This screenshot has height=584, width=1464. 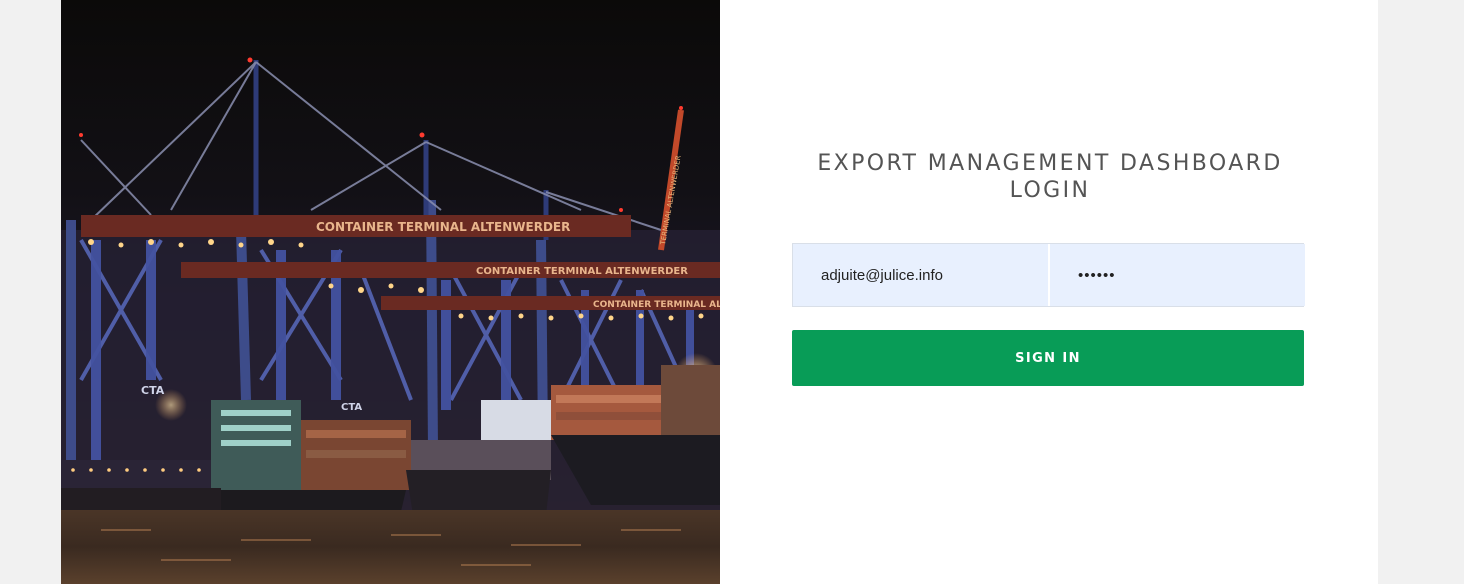 I want to click on terminal-sign-second: CONTAINER TERMINAL ALTENWERDER, so click(x=582, y=271).